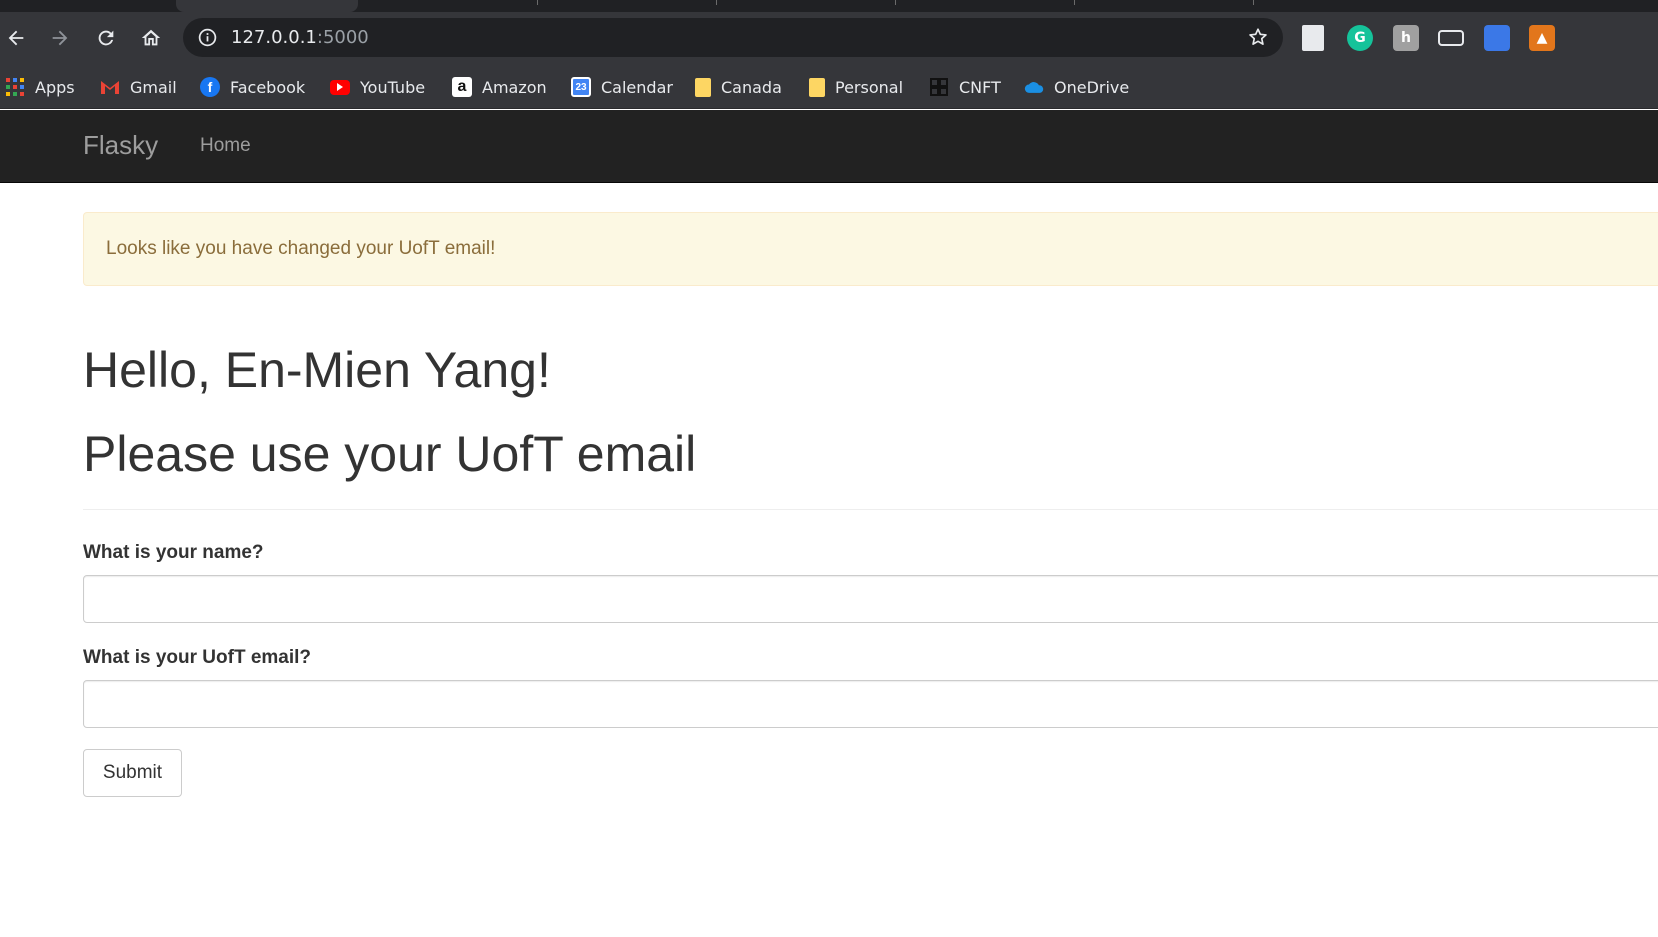 The width and height of the screenshot is (1658, 937). Describe the element at coordinates (207, 37) in the screenshot. I see `info-icon` at that location.